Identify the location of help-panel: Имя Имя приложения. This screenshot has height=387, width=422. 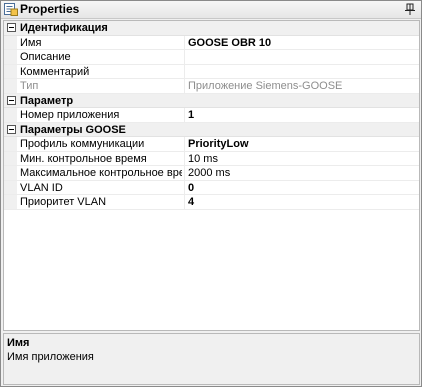
(211, 359).